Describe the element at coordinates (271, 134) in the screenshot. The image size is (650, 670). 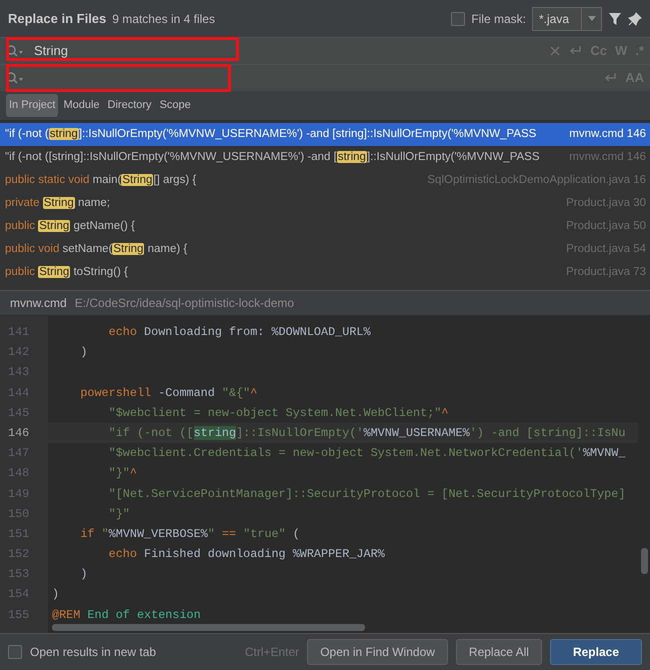
I see `result-text: "if (-not (string]::IsNullOrEmpty('%MVNW_USERNAME%') -and [string]::IsNullOrEmpty('%MVNW_PASS` at that location.